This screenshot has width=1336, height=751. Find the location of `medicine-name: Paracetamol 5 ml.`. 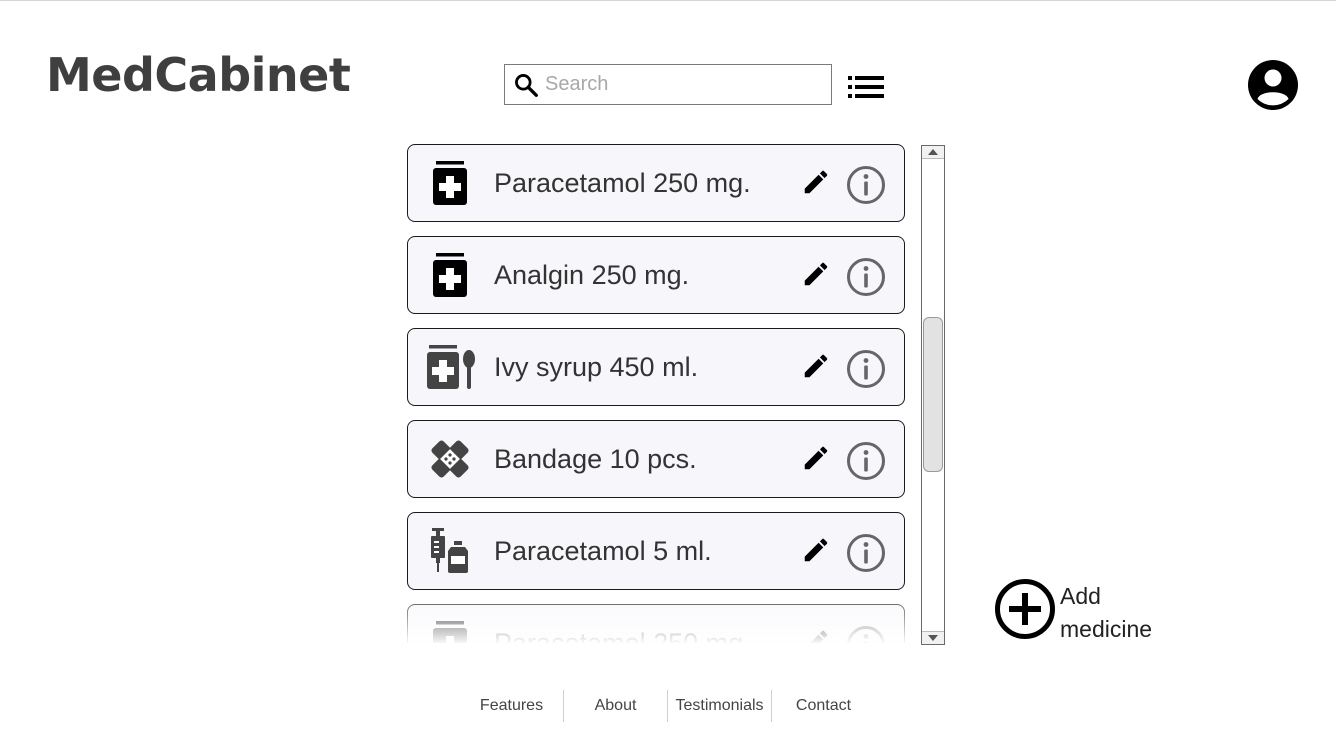

medicine-name: Paracetamol 5 ml. is located at coordinates (603, 551).